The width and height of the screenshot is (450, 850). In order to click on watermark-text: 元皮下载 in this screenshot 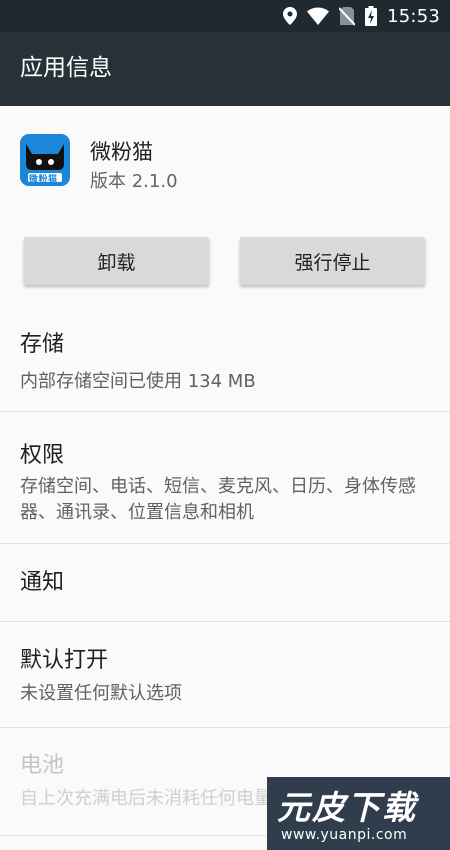, I will do `click(347, 807)`.